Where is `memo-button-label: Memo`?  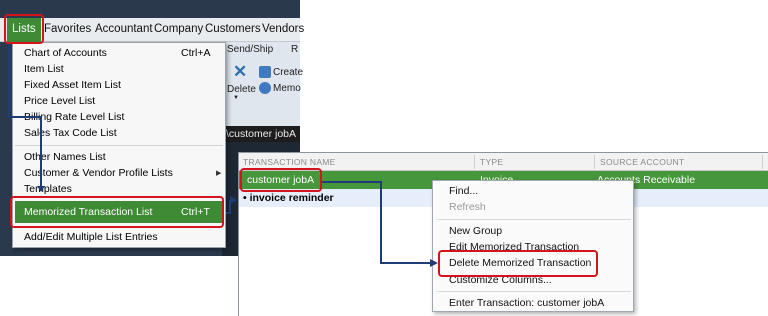
memo-button-label: Memo is located at coordinates (287, 88).